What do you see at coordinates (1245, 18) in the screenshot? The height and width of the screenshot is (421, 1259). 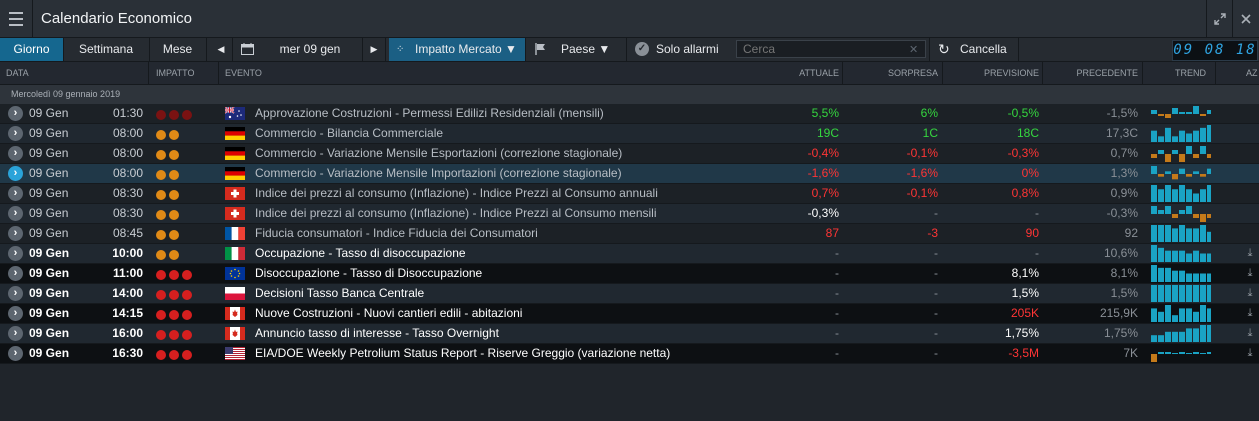 I see `close-icon` at bounding box center [1245, 18].